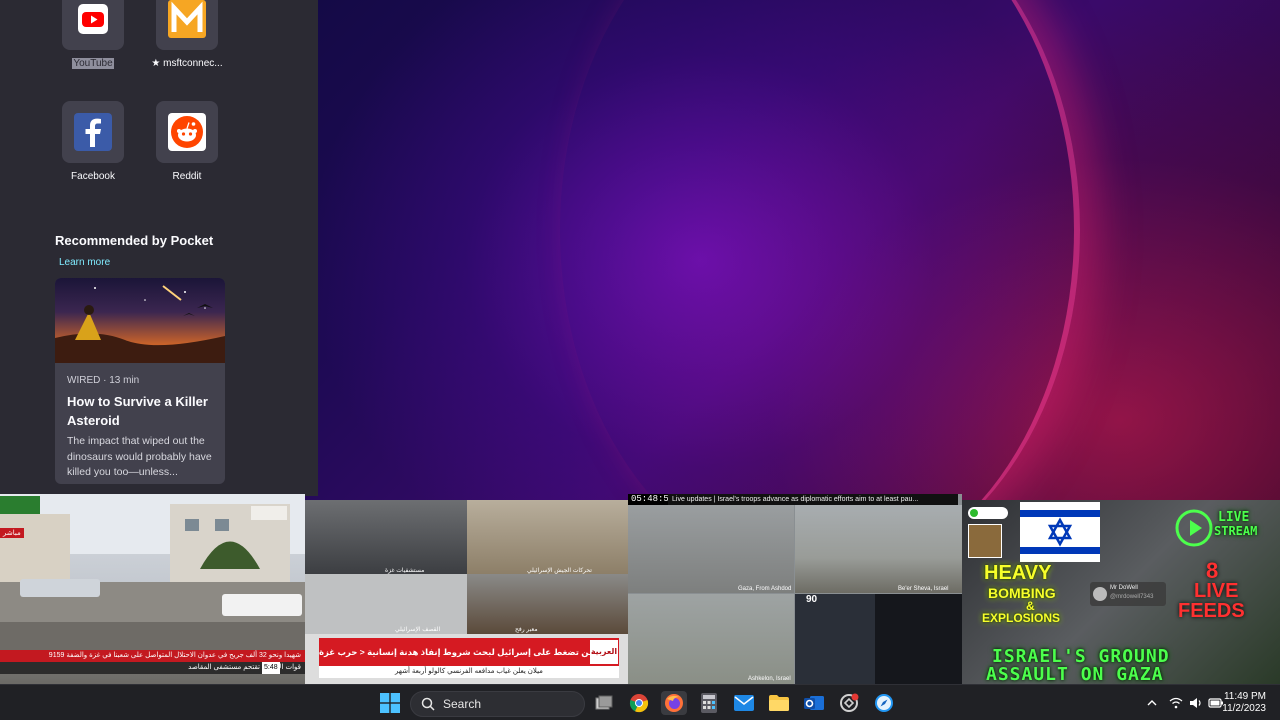 The width and height of the screenshot is (1280, 720). I want to click on file-explorer-taskbar-button, so click(779, 703).